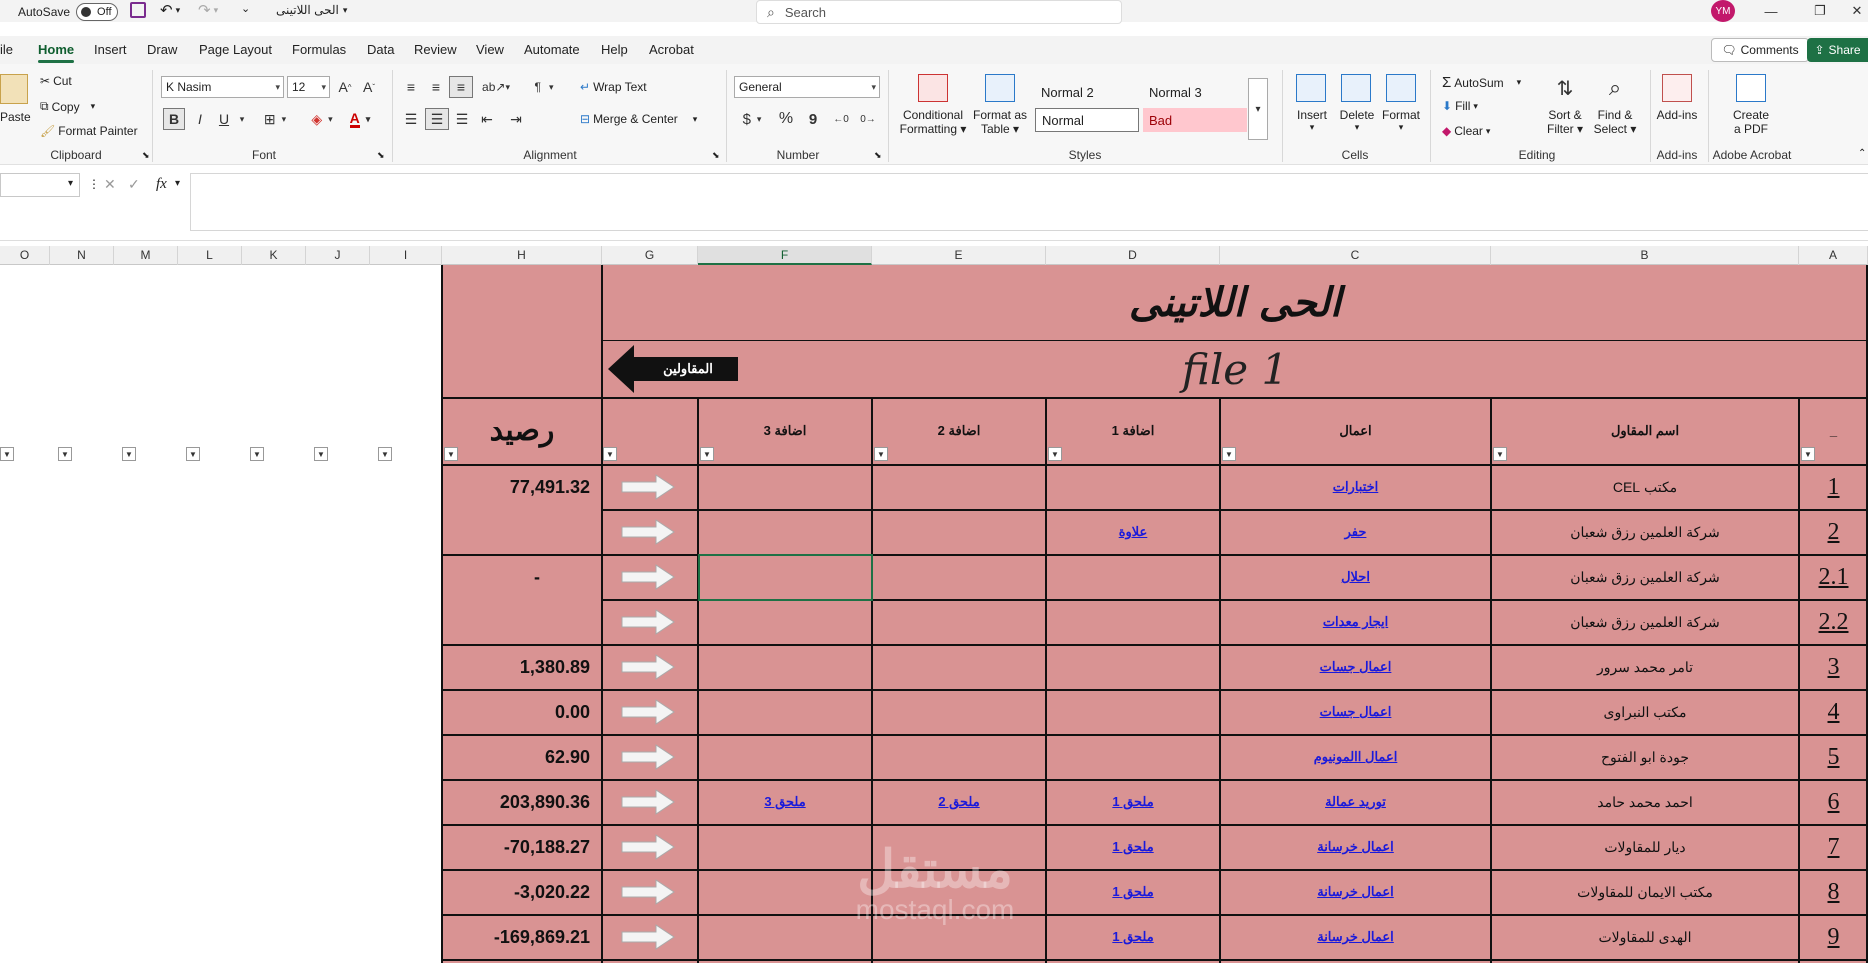 The width and height of the screenshot is (1868, 963). I want to click on percent-button: %, so click(786, 119).